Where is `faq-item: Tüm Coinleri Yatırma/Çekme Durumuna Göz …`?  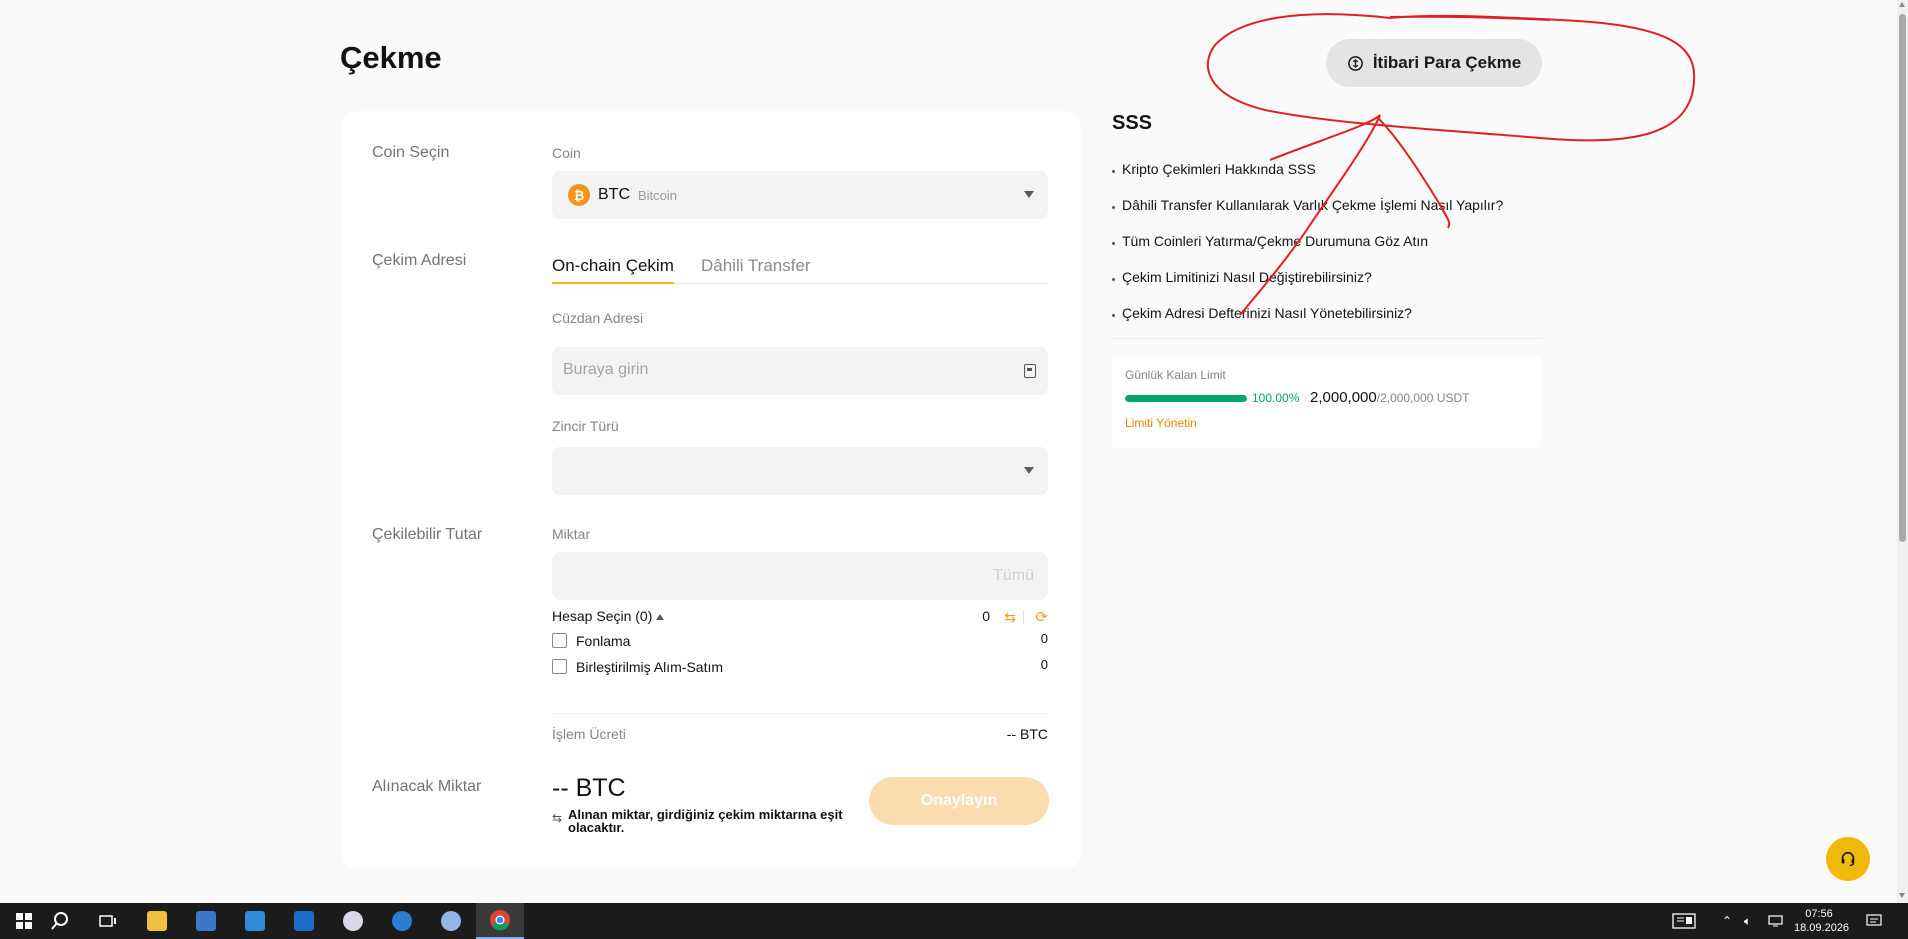
faq-item: Tüm Coinleri Yatırma/Çekme Durumuna Göz … is located at coordinates (1307, 251).